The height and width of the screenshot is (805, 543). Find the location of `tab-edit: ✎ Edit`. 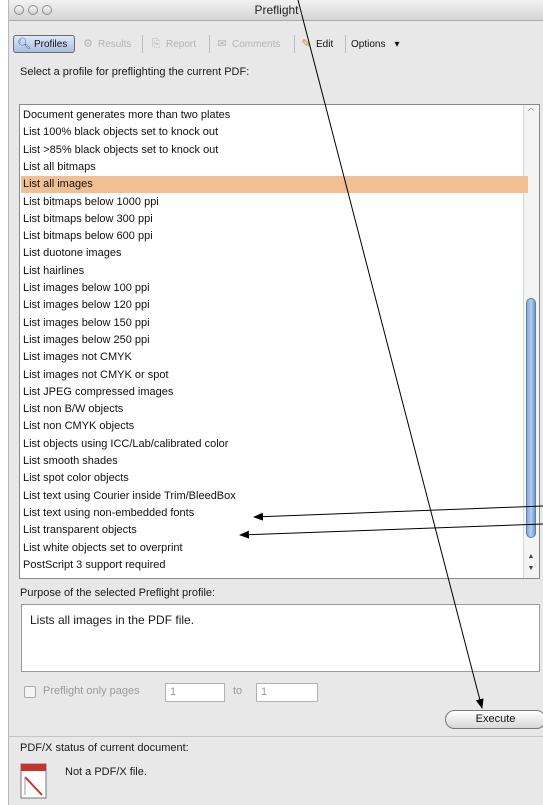

tab-edit: ✎ Edit is located at coordinates (316, 44).